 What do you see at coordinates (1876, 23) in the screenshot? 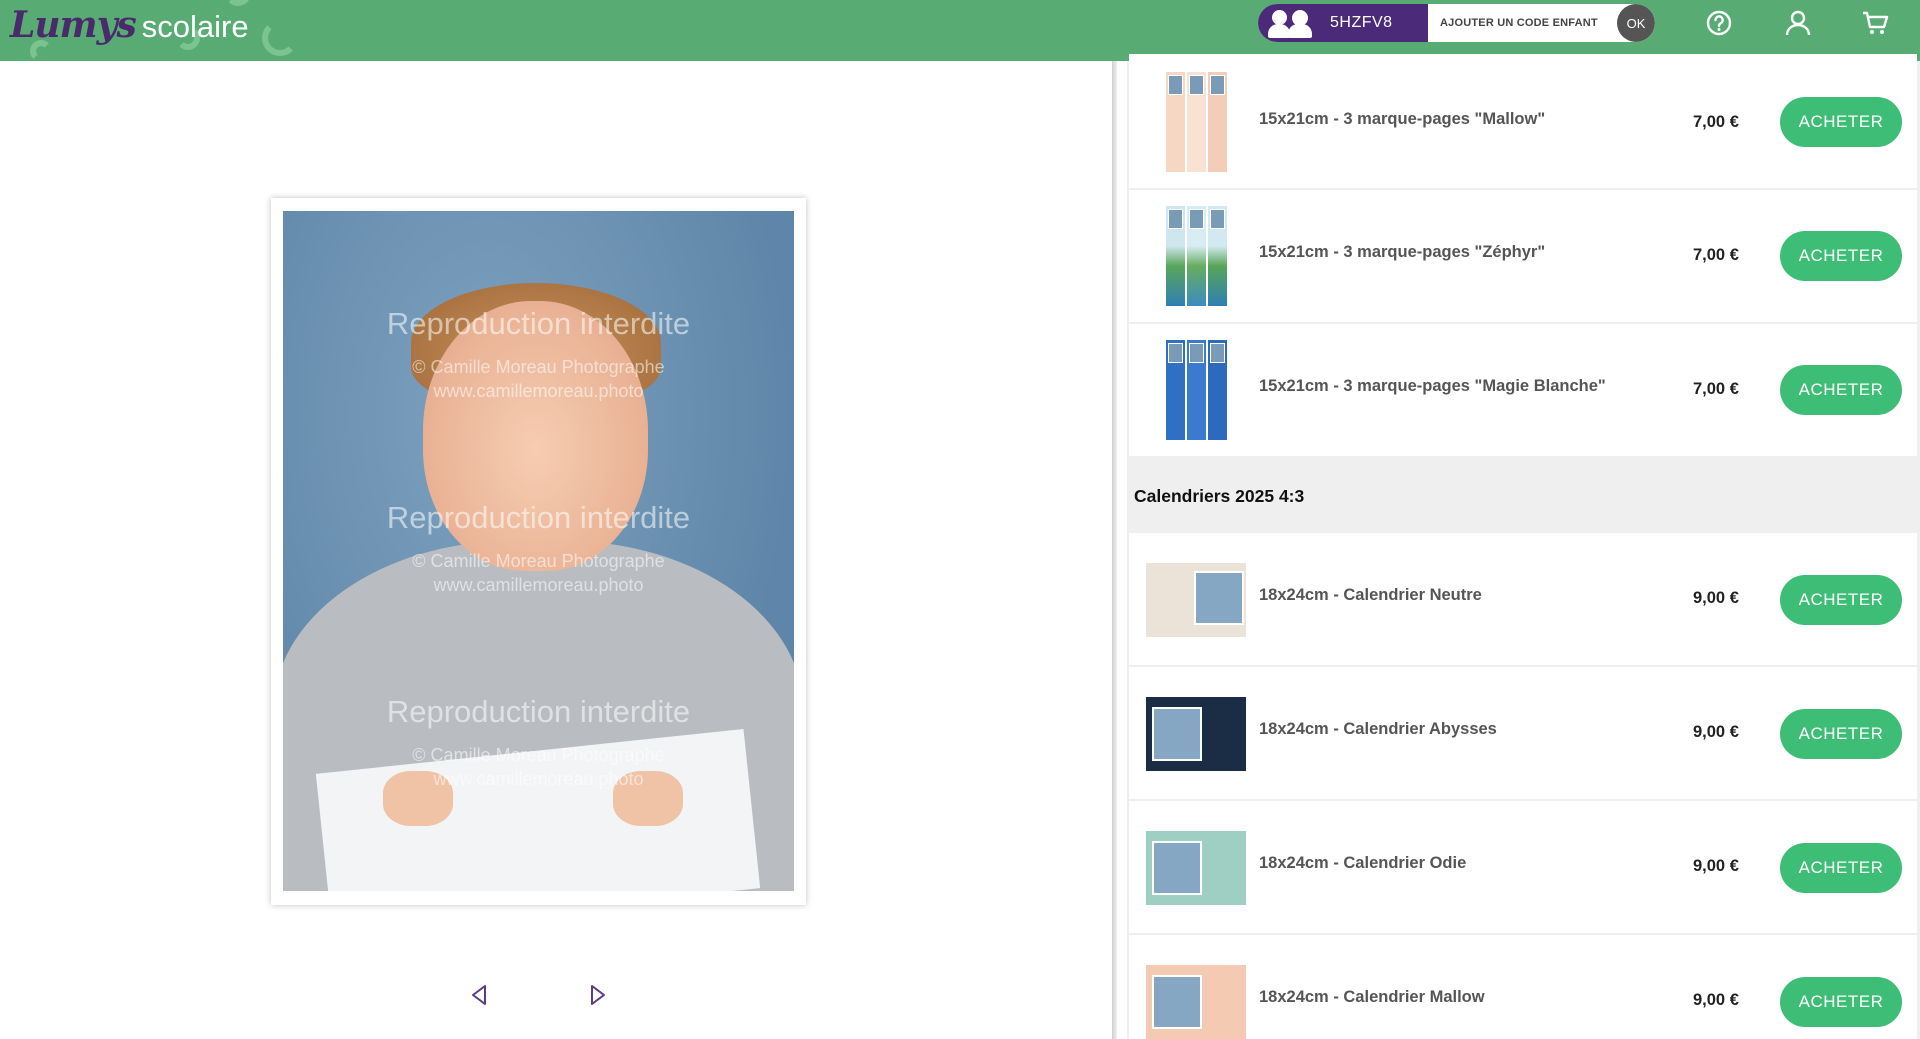
I see `cart-icon` at bounding box center [1876, 23].